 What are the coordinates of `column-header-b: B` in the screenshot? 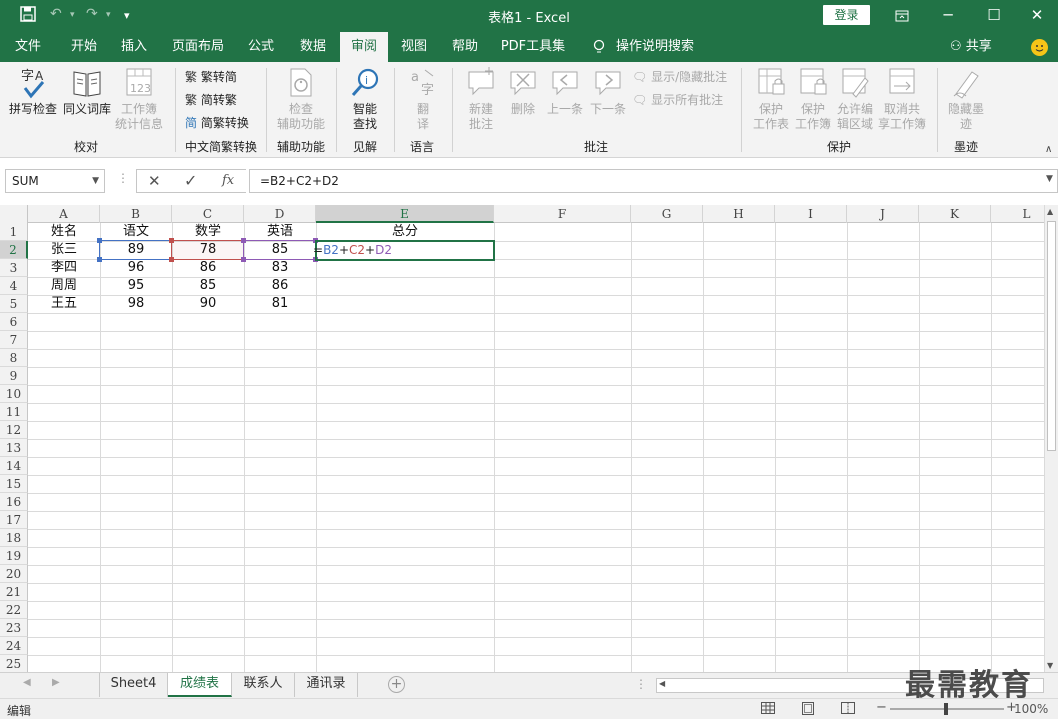 It's located at (136, 214).